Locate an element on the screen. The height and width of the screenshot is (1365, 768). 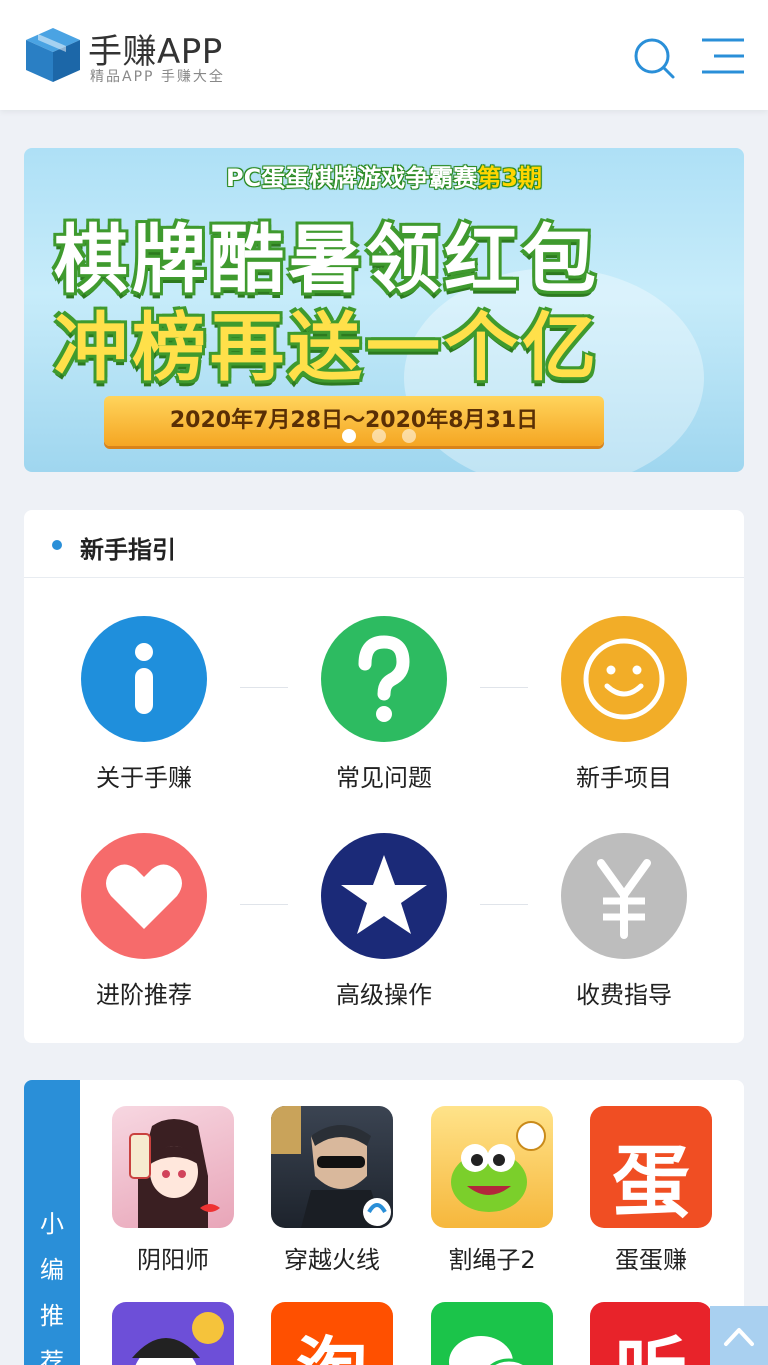
app-glyph: 蛋 is located at coordinates (650, 1183).